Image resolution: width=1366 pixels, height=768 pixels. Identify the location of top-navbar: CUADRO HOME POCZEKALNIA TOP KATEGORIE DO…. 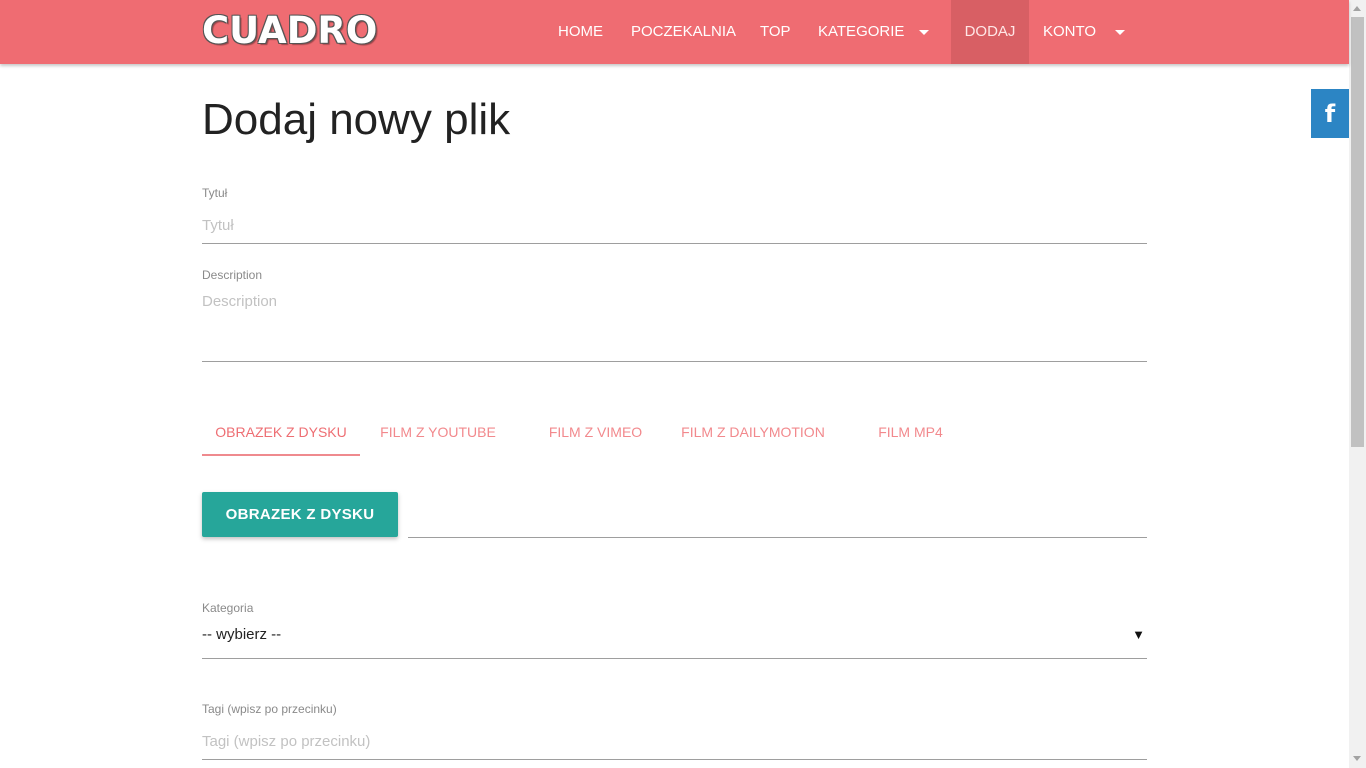
(674, 32).